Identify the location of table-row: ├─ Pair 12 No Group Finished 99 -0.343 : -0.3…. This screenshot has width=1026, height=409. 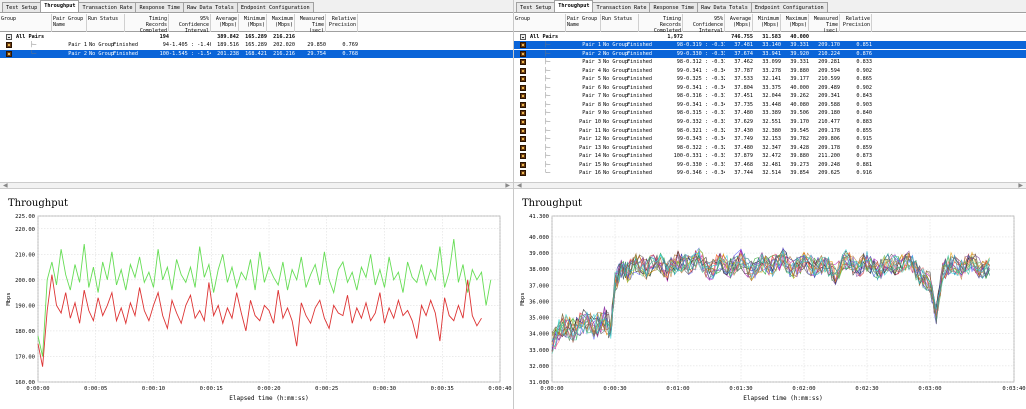
(770, 139).